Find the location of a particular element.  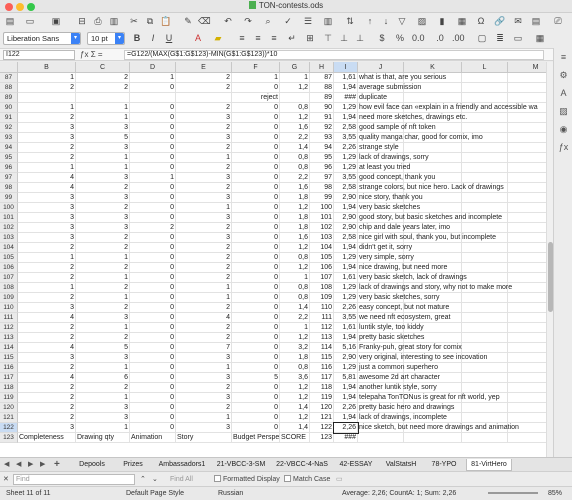

table-cell: 5,81 is located at coordinates (346, 378).